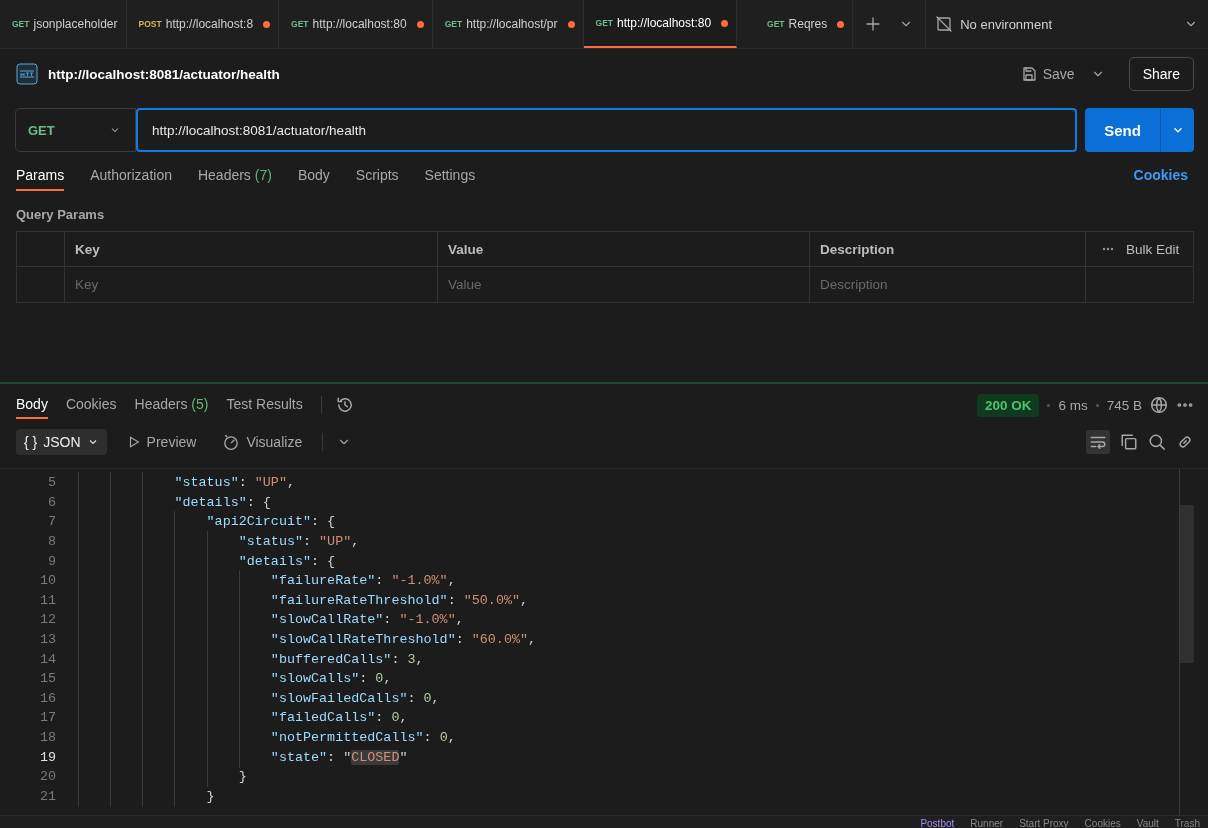 The height and width of the screenshot is (828, 1208). What do you see at coordinates (27, 74) in the screenshot?
I see `http-icon` at bounding box center [27, 74].